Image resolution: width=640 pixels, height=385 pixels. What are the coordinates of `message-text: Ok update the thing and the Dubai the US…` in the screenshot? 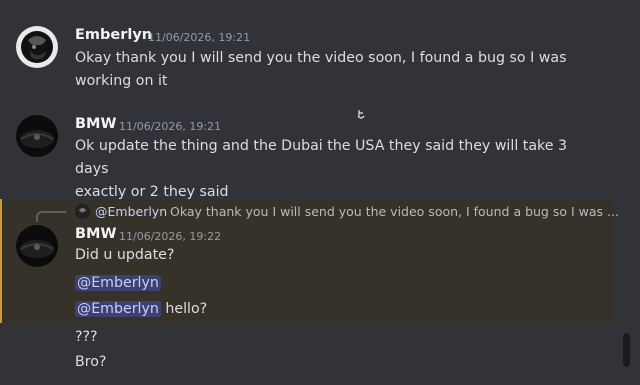 It's located at (335, 169).